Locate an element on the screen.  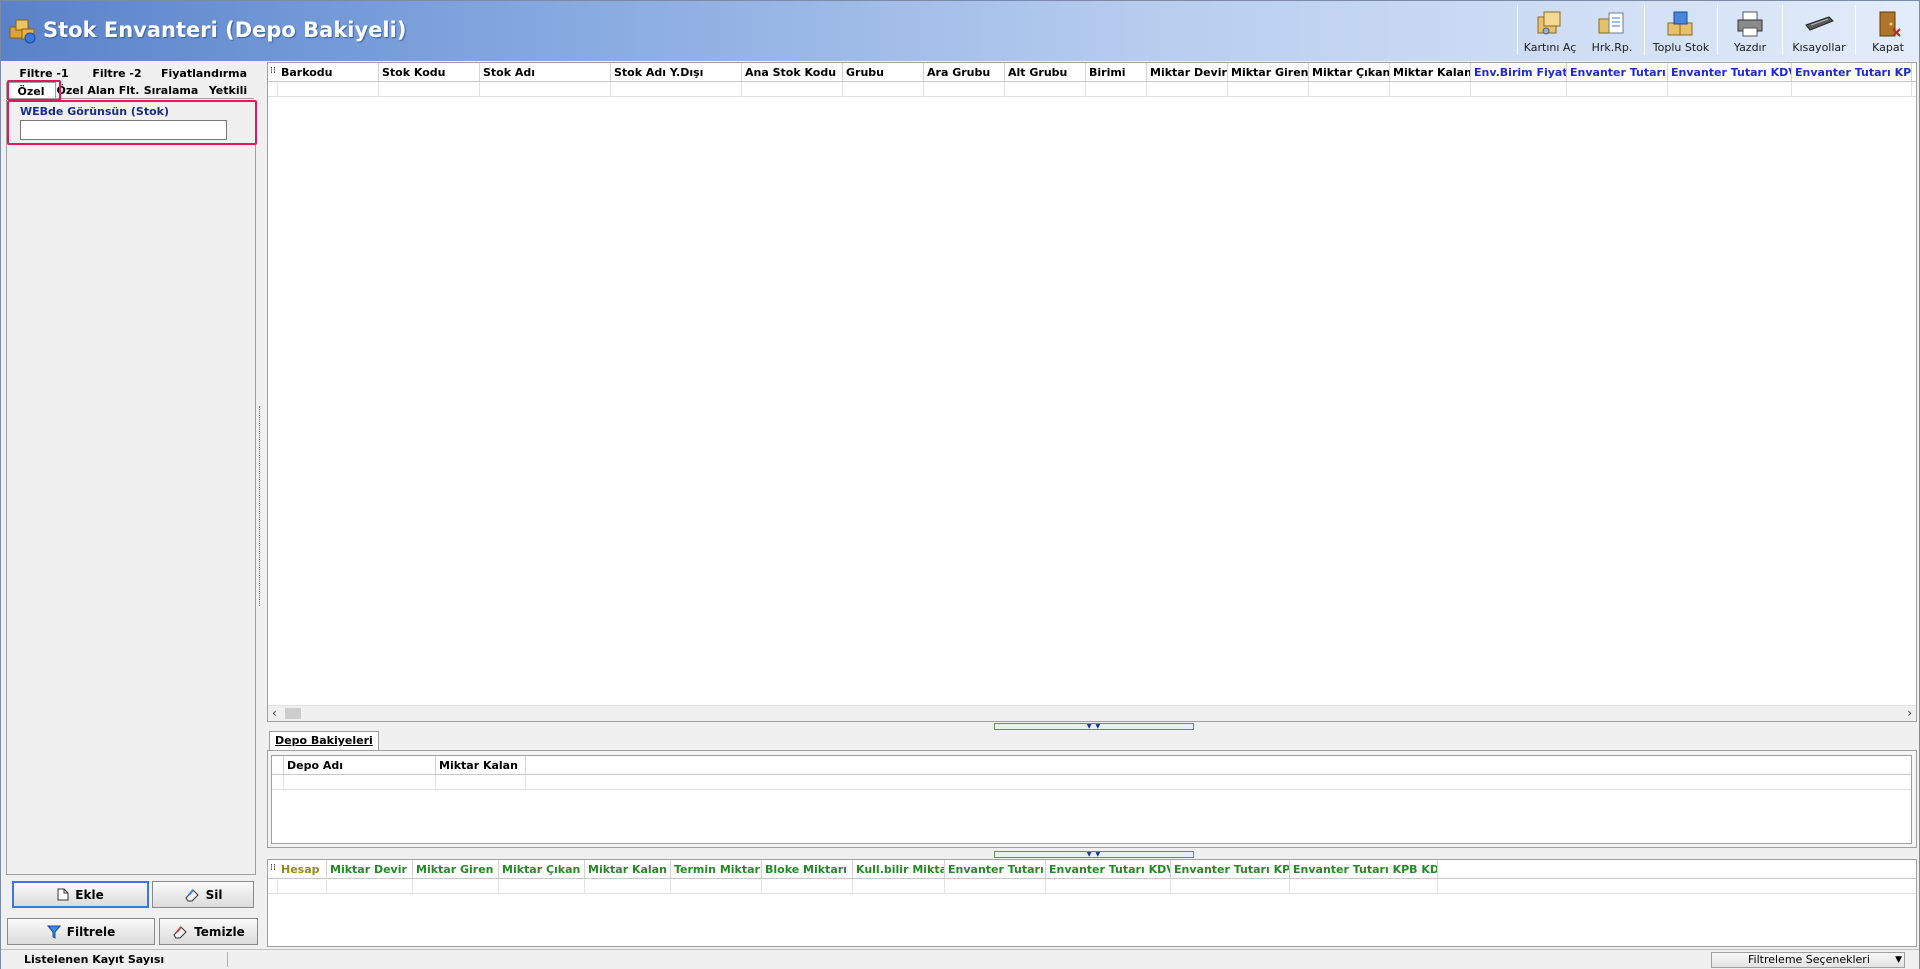
stock-grid-column-header: Grubu is located at coordinates (883, 72).